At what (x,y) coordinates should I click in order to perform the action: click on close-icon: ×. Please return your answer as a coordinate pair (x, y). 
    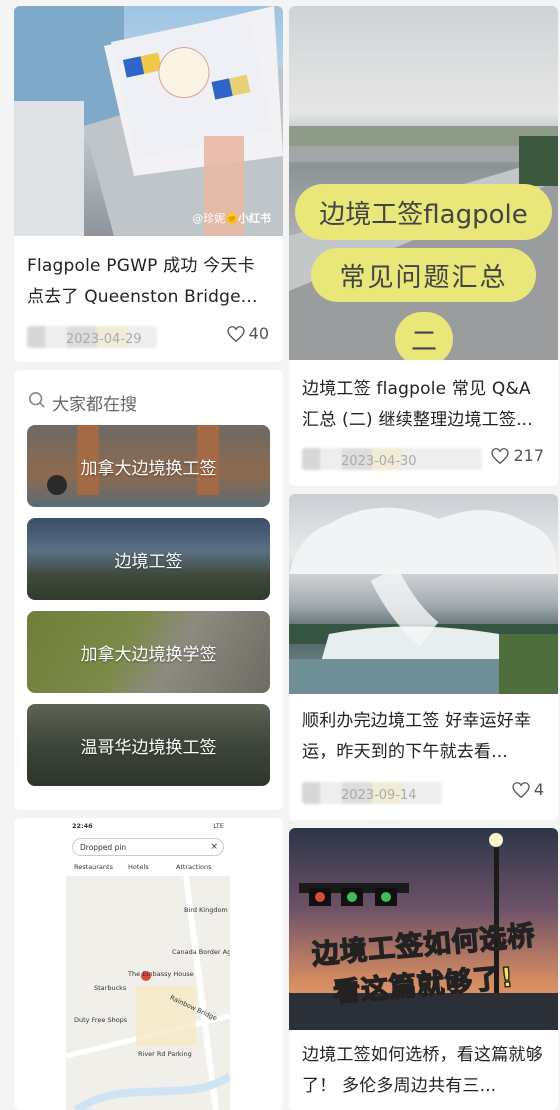
    Looking at the image, I should click on (214, 847).